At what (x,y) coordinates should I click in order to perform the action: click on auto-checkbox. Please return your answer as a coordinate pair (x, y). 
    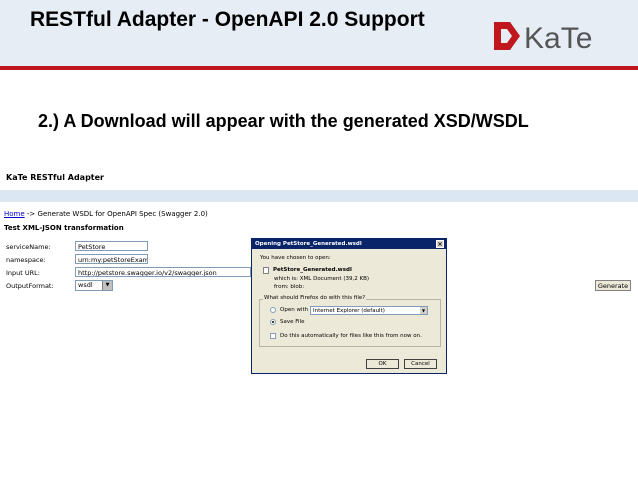
    Looking at the image, I should click on (273, 336).